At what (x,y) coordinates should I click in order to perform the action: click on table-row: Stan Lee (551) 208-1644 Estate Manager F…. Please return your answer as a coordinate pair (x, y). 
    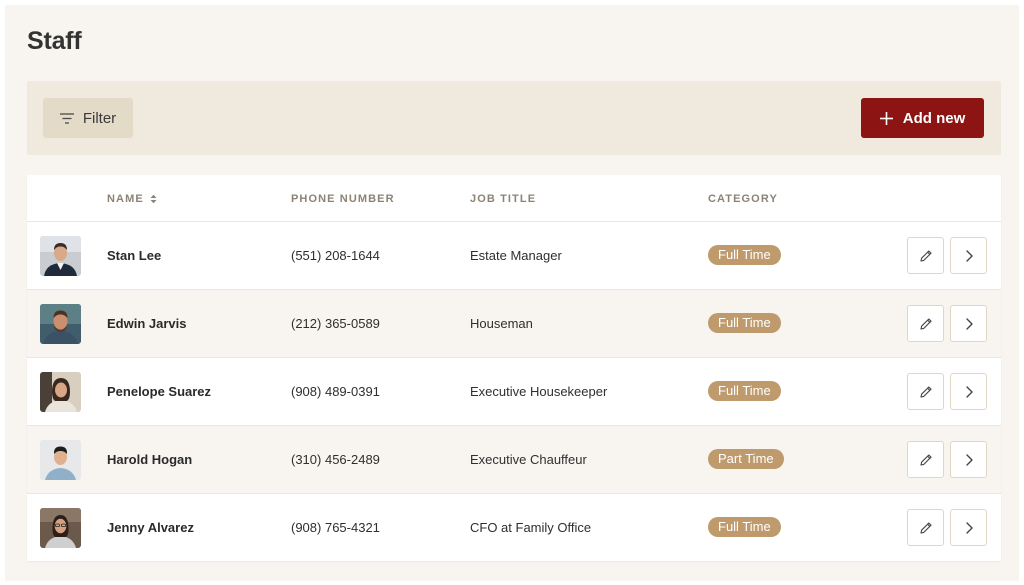
    Looking at the image, I should click on (514, 256).